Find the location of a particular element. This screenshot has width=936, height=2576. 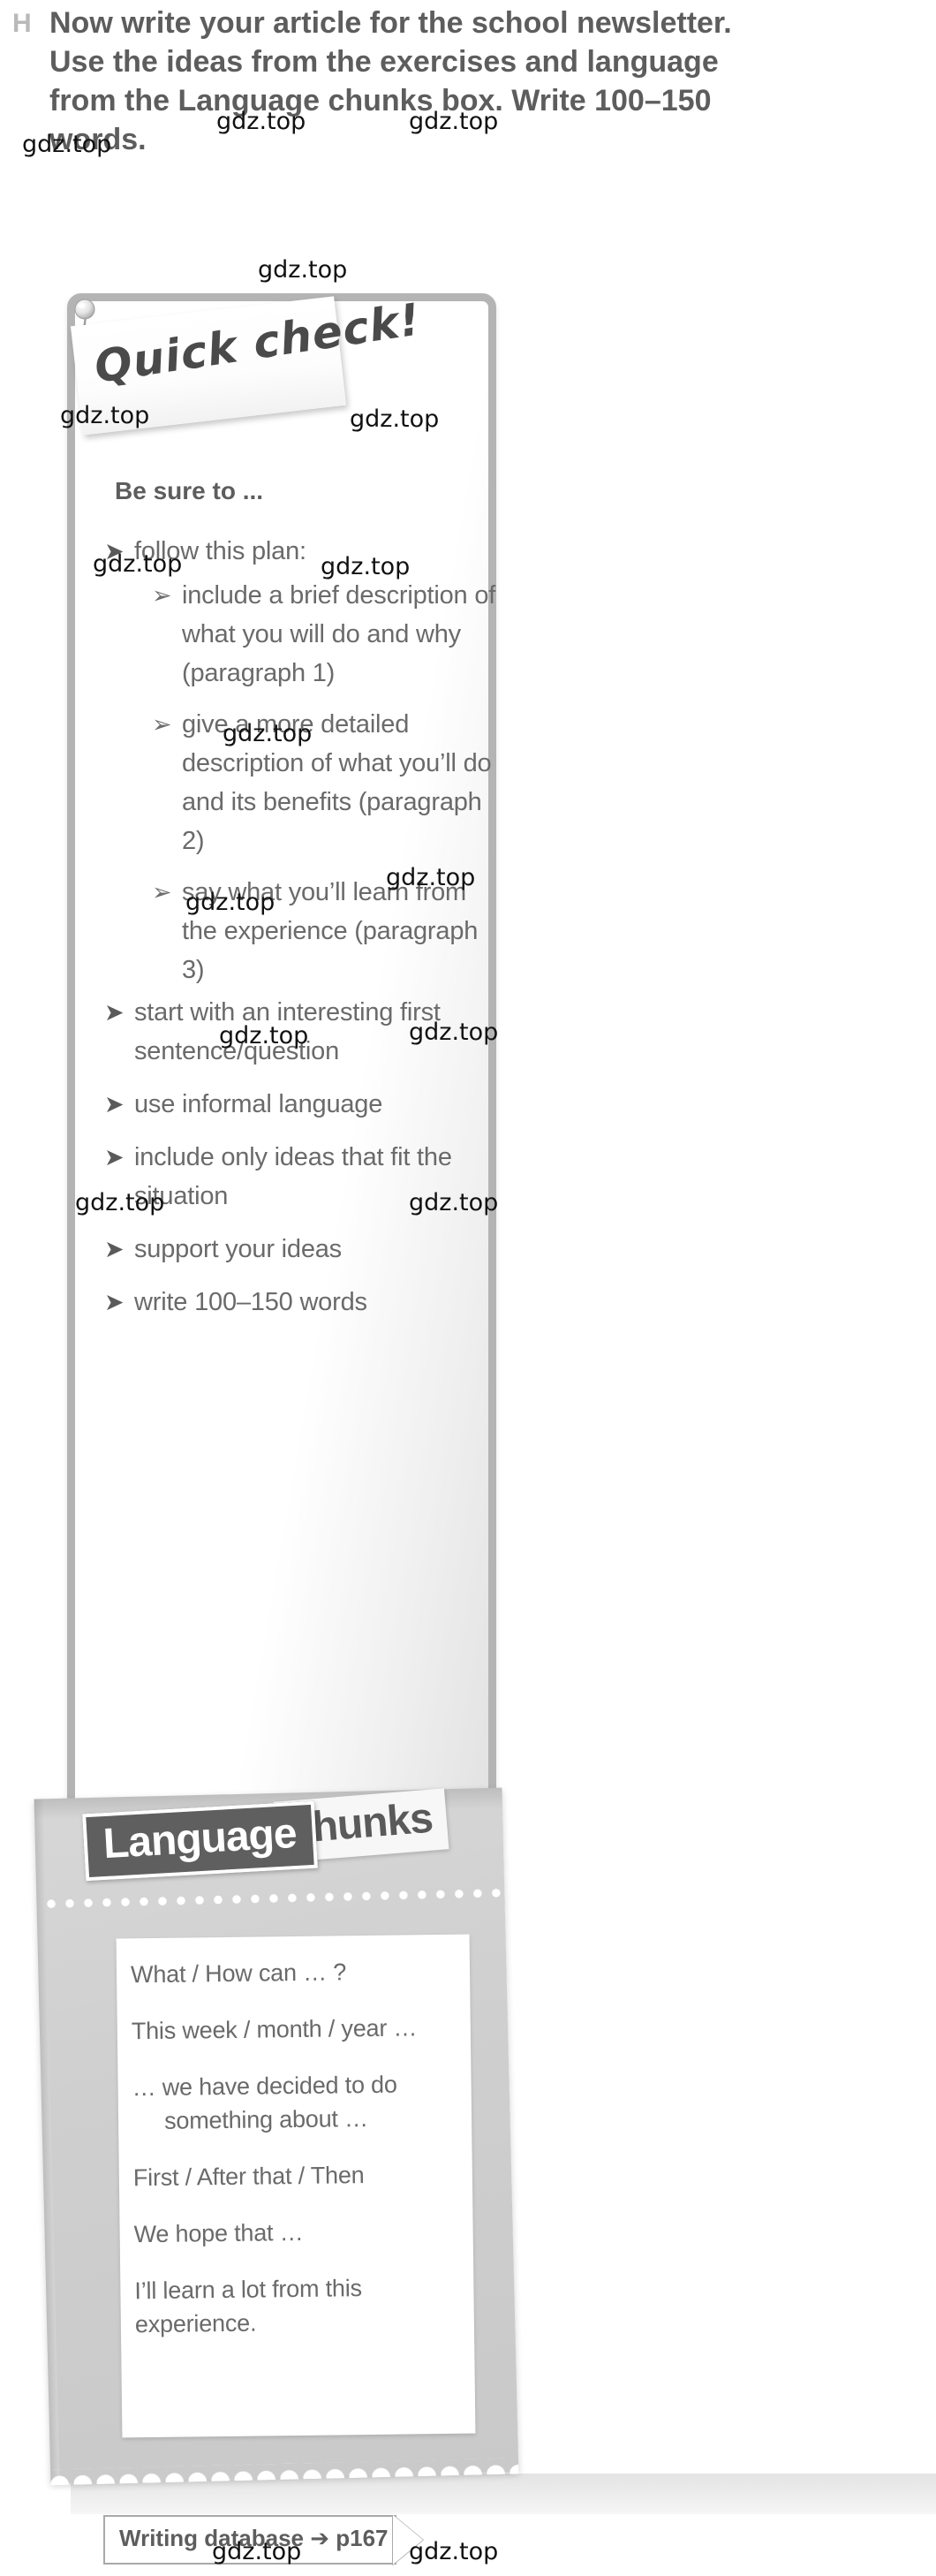

list-item-label: use informal language is located at coordinates (258, 1104).